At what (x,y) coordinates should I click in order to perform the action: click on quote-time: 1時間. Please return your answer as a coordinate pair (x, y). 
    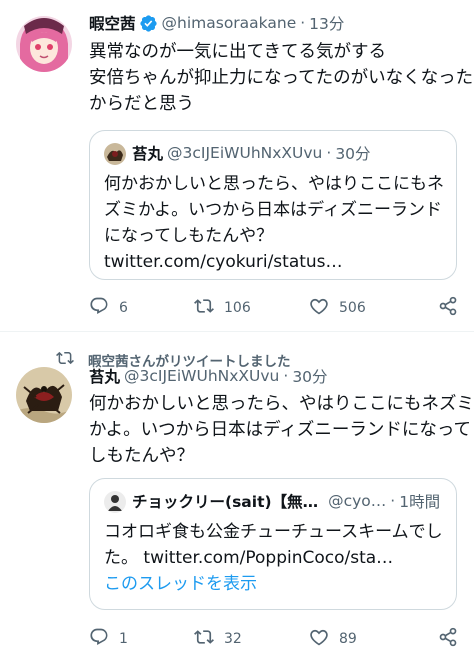
    Looking at the image, I should click on (420, 502).